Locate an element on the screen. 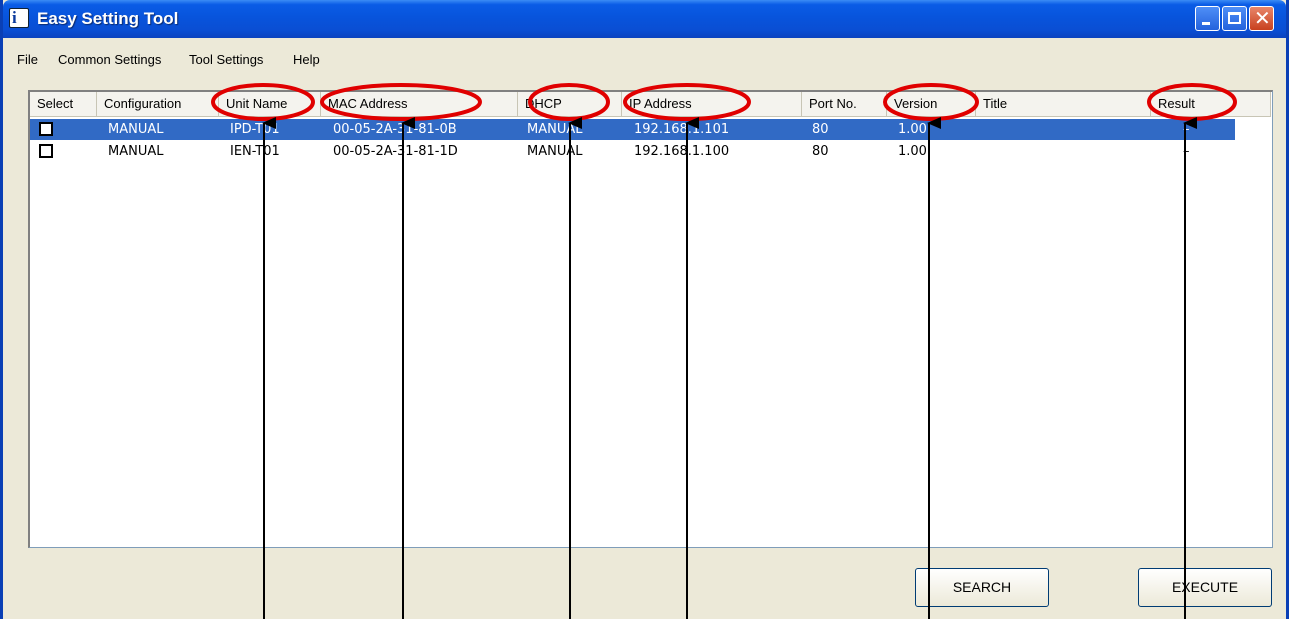  column-header-configuration: Configuration is located at coordinates (158, 104).